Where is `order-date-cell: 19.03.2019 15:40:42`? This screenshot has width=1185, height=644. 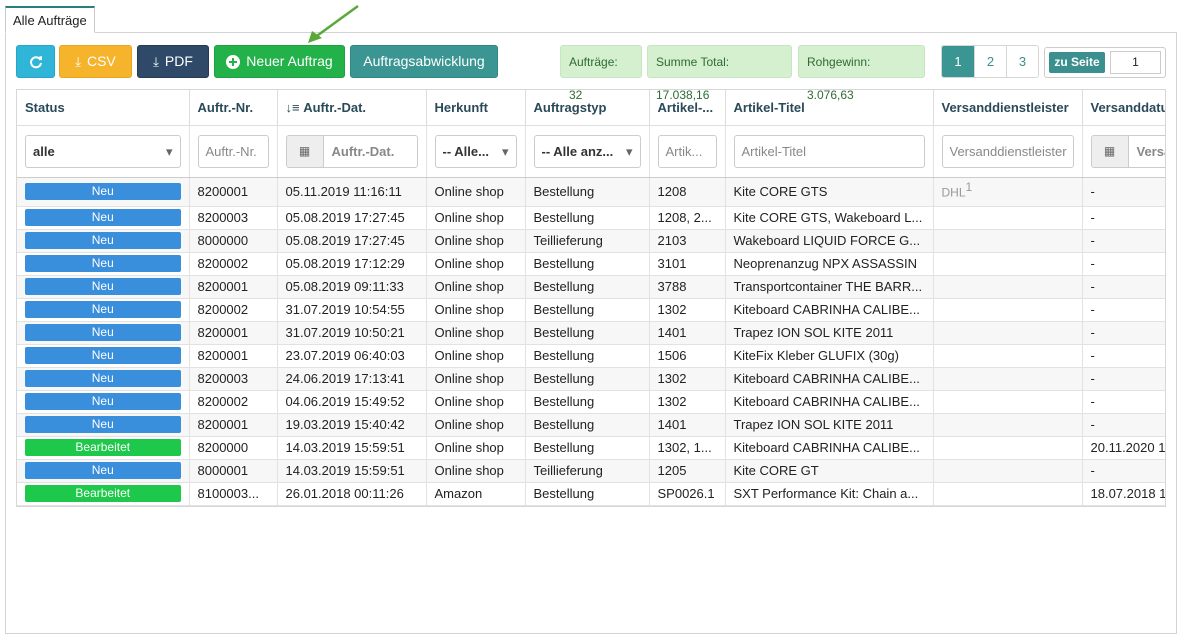 order-date-cell: 19.03.2019 15:40:42 is located at coordinates (352, 425).